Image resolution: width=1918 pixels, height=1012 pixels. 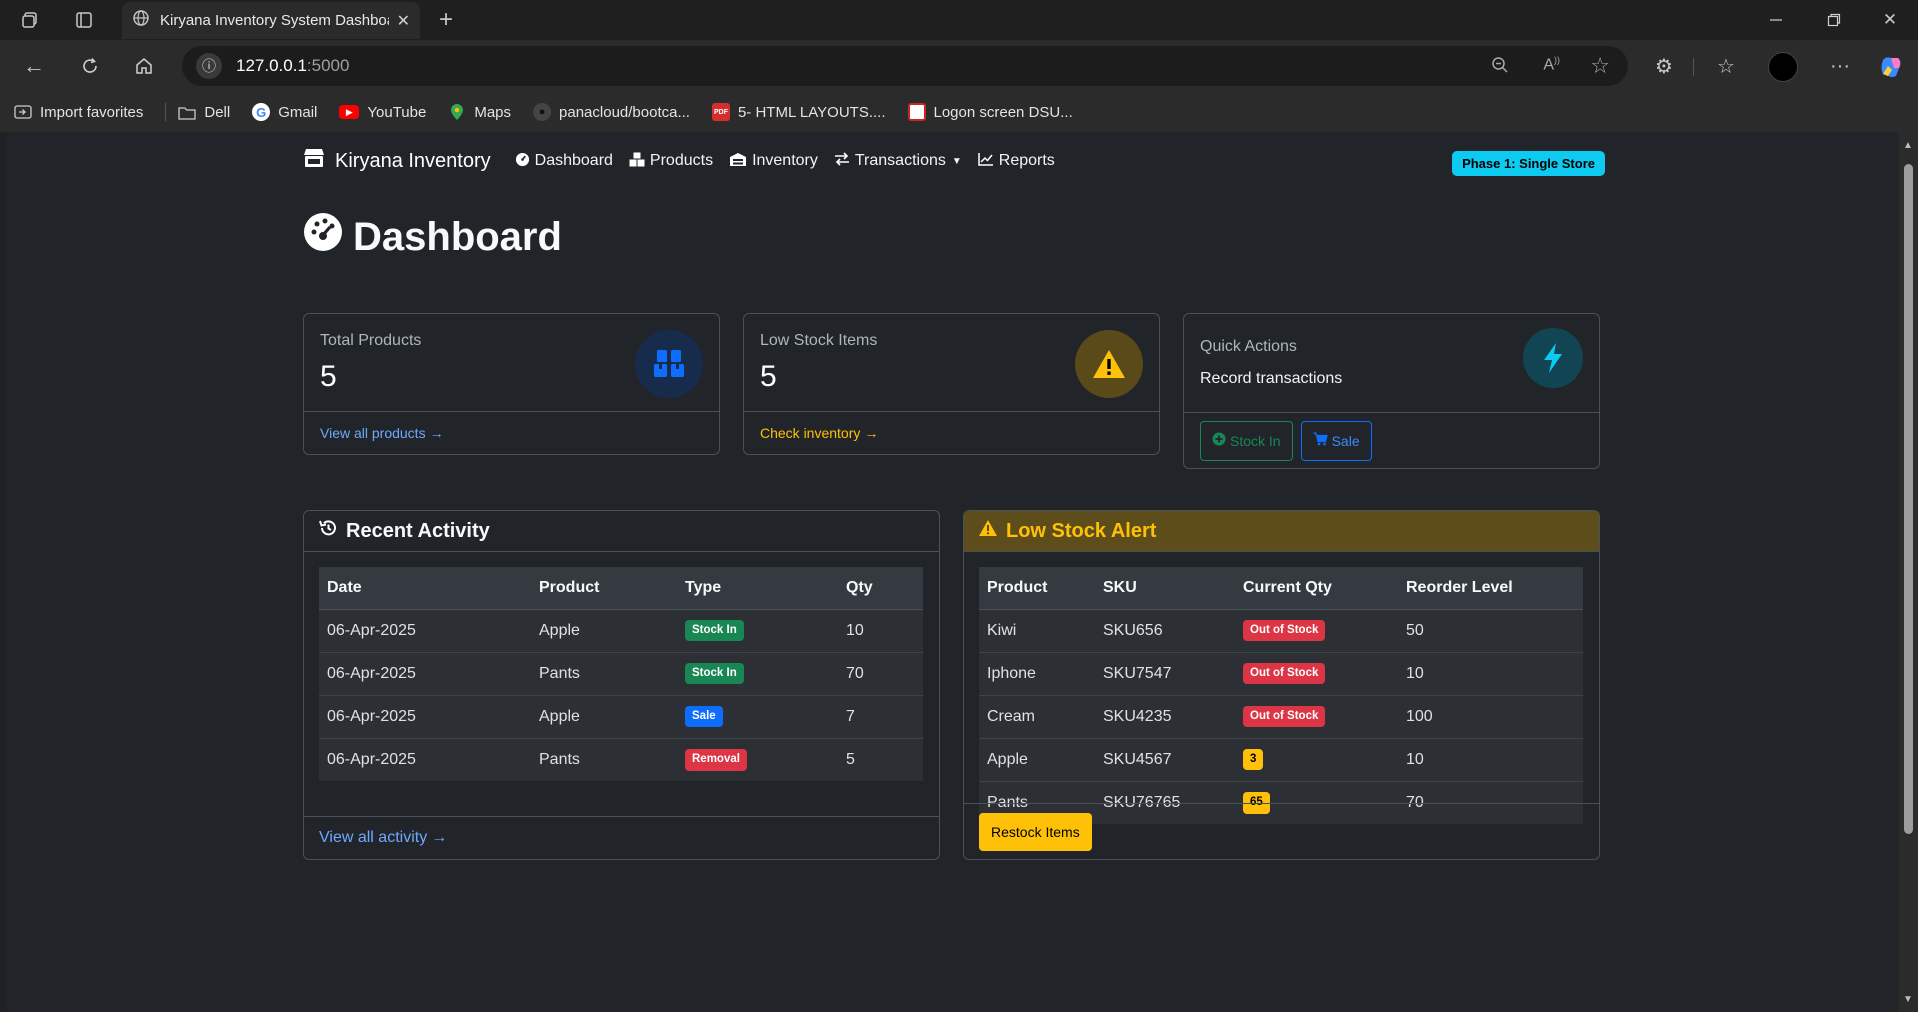 I want to click on panel-footer: Restock Items, so click(x=1281, y=831).